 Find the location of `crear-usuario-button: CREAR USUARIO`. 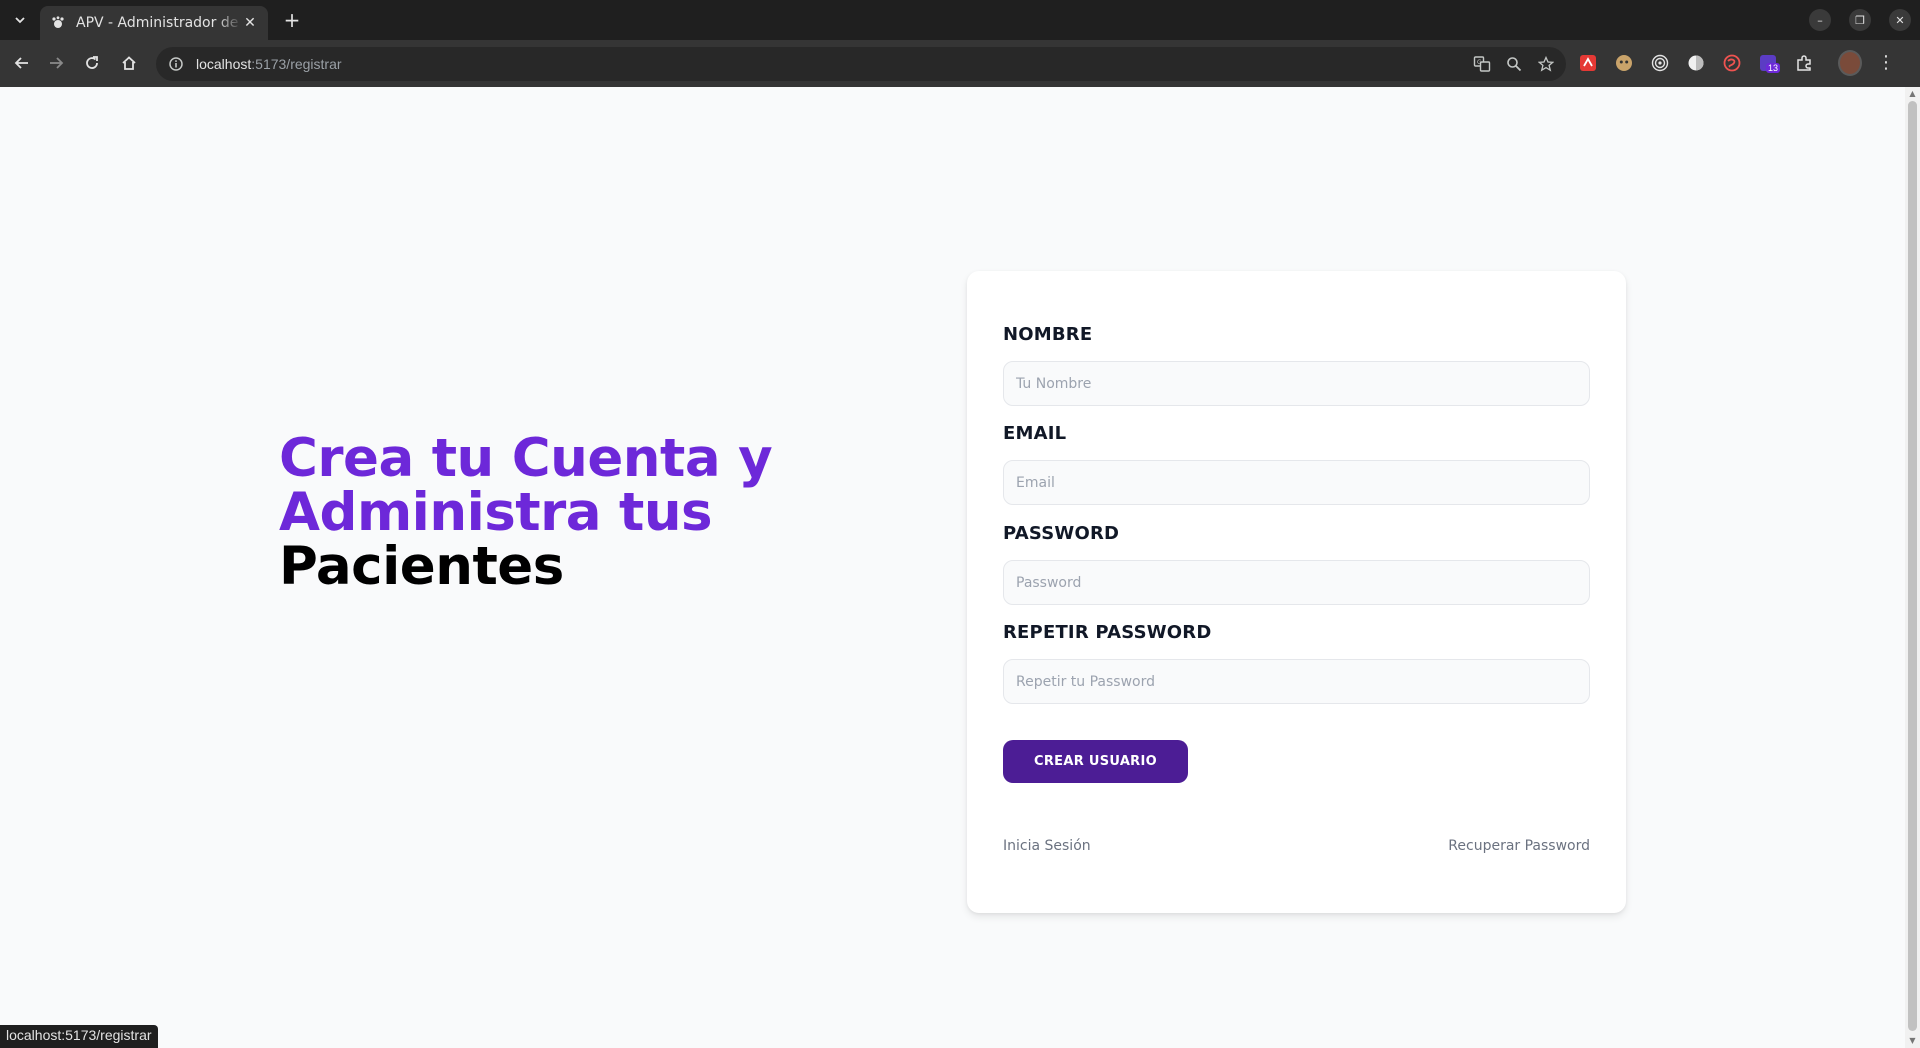

crear-usuario-button: CREAR USUARIO is located at coordinates (1095, 761).